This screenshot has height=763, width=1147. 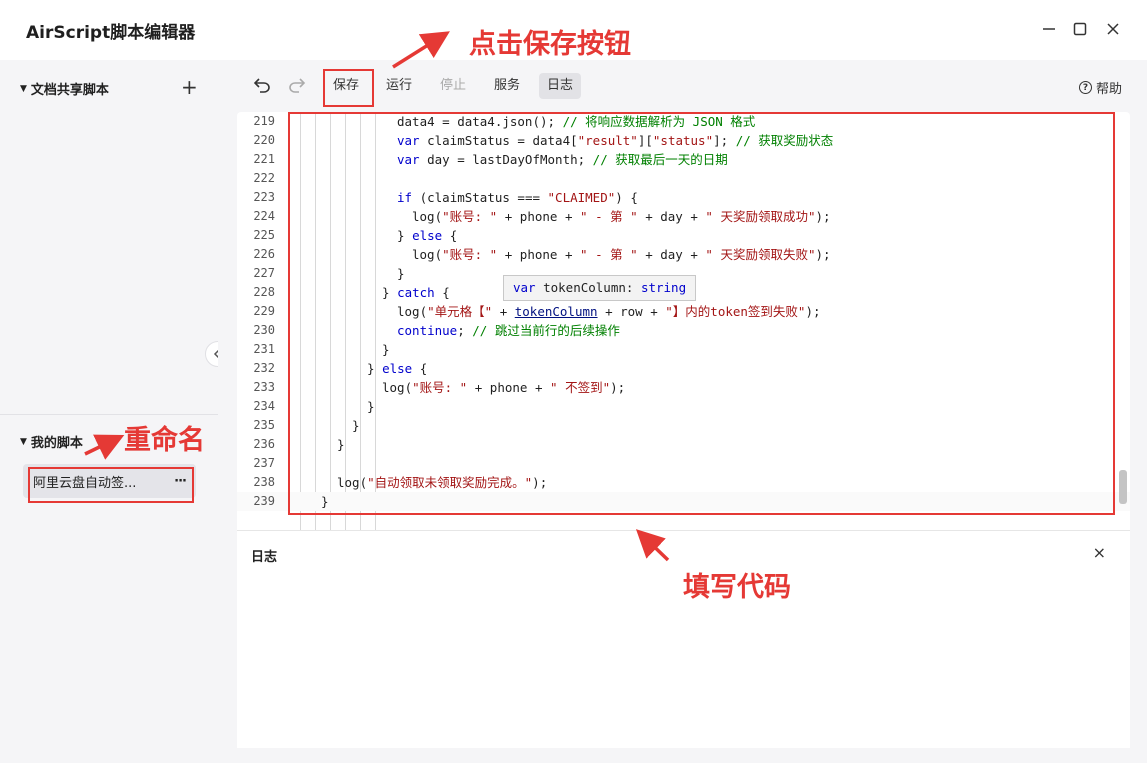 What do you see at coordinates (164, 440) in the screenshot?
I see `rename-annotation: 重命名` at bounding box center [164, 440].